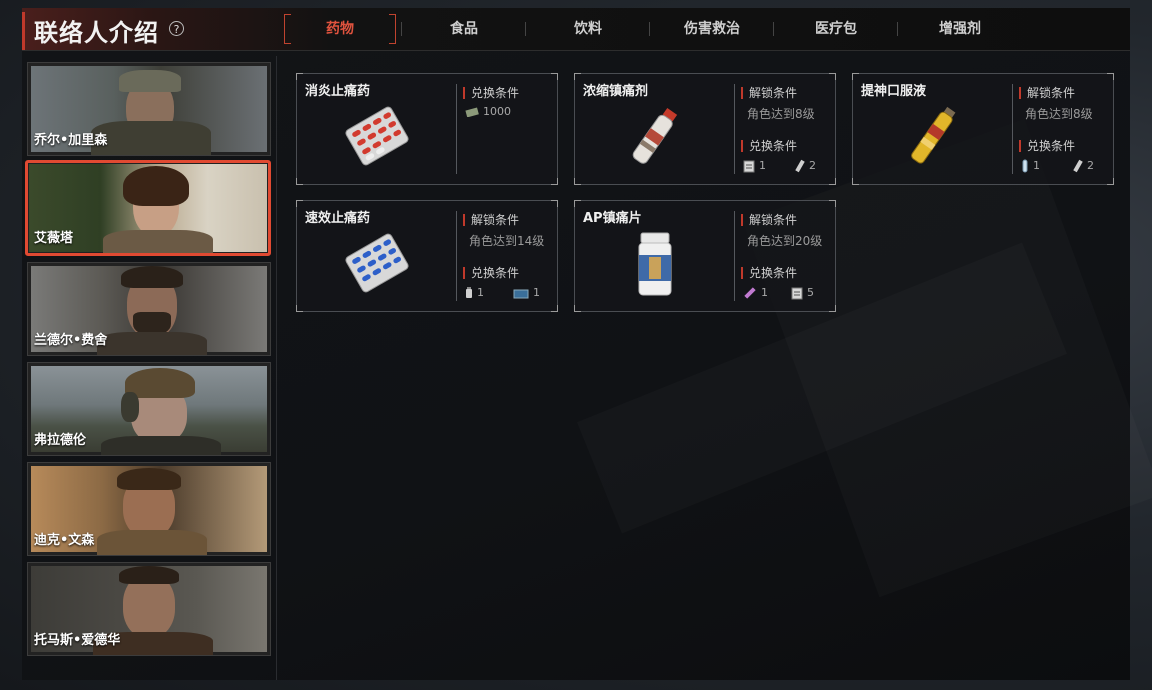 The image size is (1152, 690). I want to click on category-tabs: 药物 食品 饮料 伤害救治 医疗包 增强剂, so click(664, 29).